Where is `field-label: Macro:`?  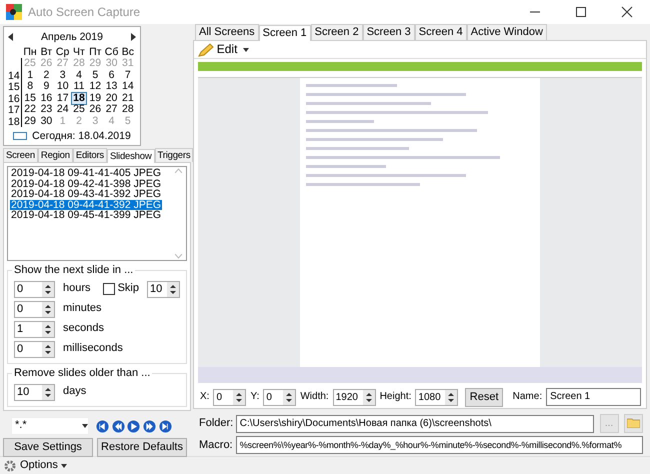
field-label: Macro: is located at coordinates (216, 445).